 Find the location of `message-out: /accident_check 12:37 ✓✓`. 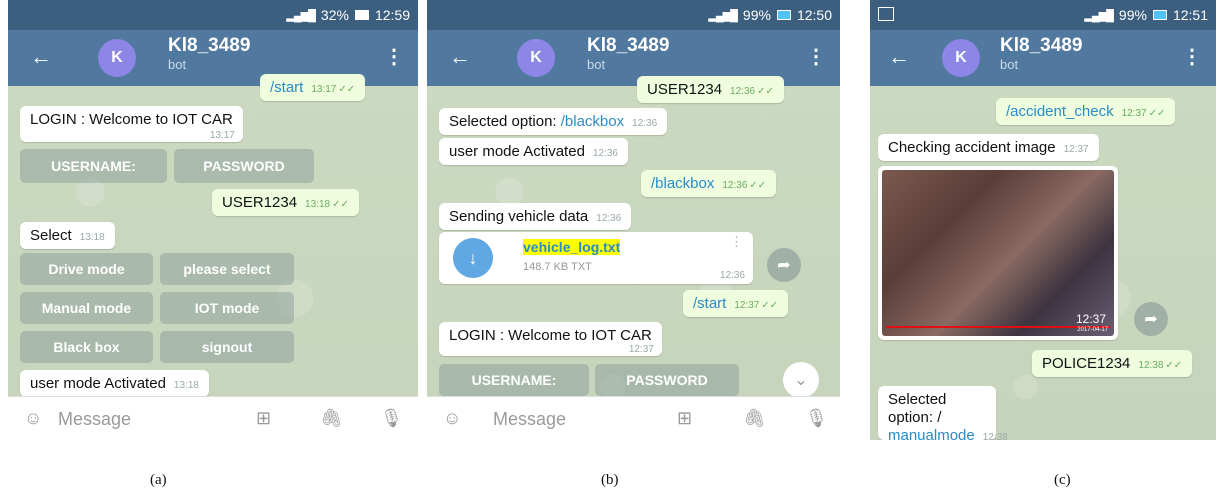

message-out: /accident_check 12:37 ✓✓ is located at coordinates (1086, 111).